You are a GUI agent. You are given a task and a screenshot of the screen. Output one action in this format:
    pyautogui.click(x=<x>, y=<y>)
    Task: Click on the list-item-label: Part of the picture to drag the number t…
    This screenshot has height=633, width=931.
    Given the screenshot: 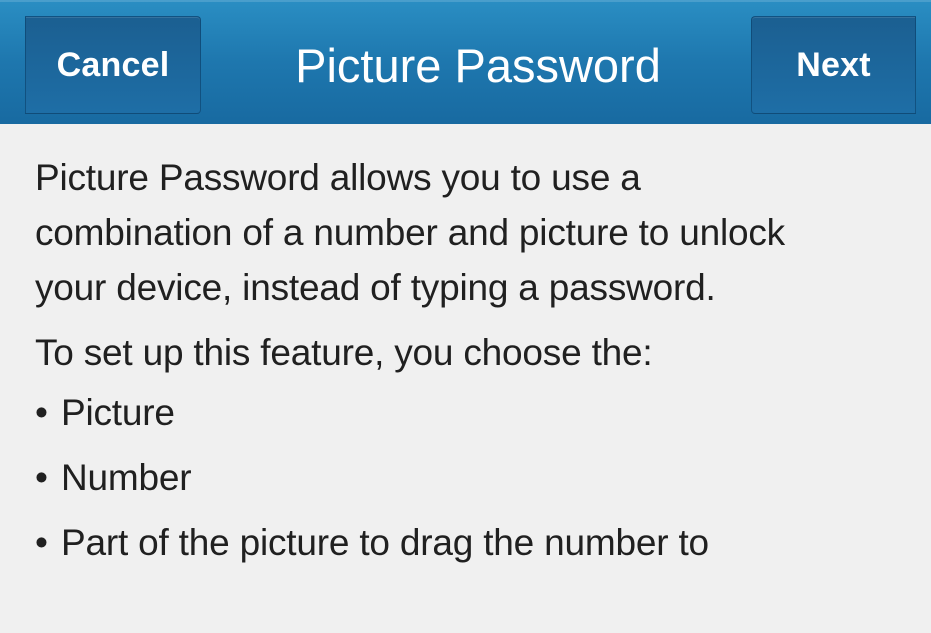 What is the action you would take?
    pyautogui.click(x=385, y=542)
    